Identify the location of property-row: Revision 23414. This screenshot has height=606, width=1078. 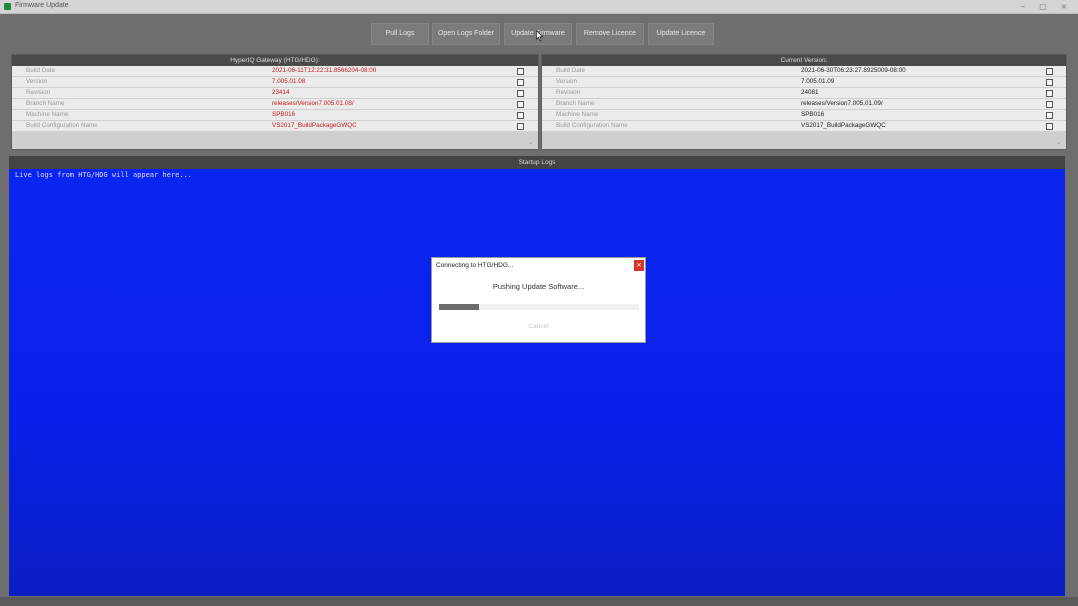
(275, 93).